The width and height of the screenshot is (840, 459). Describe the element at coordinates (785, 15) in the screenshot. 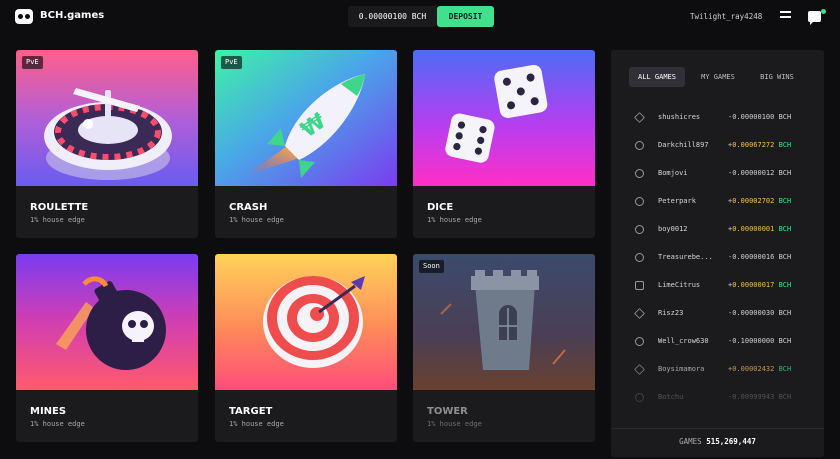

I see `menu-icon` at that location.